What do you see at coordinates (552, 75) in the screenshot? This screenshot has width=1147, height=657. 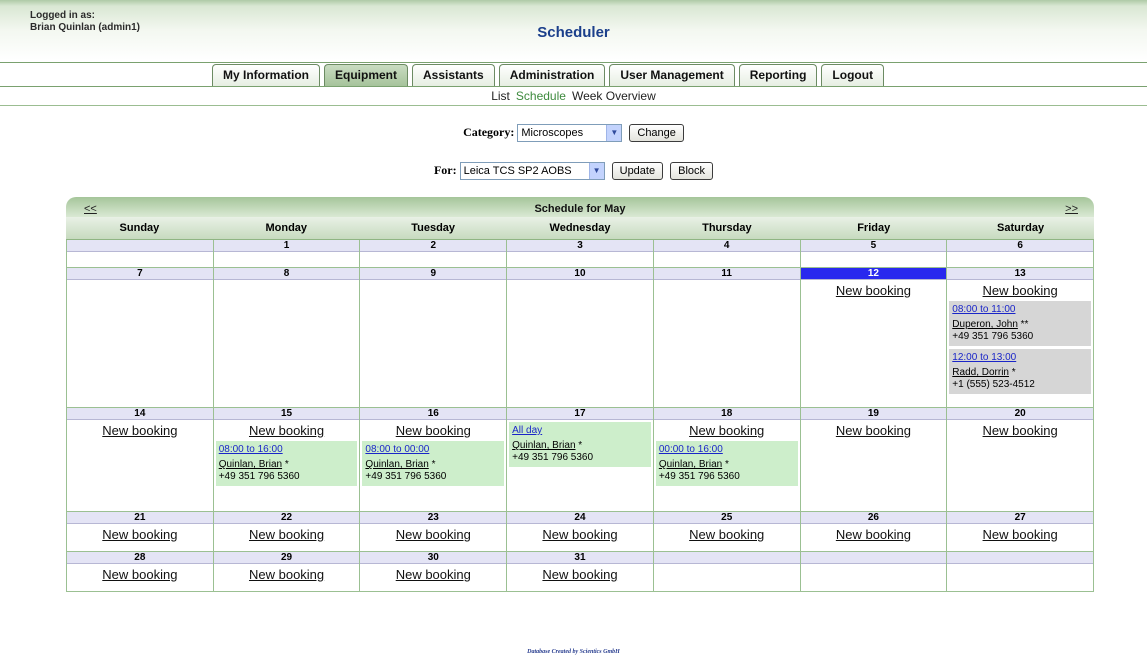 I see `tab-administration: Administration` at bounding box center [552, 75].